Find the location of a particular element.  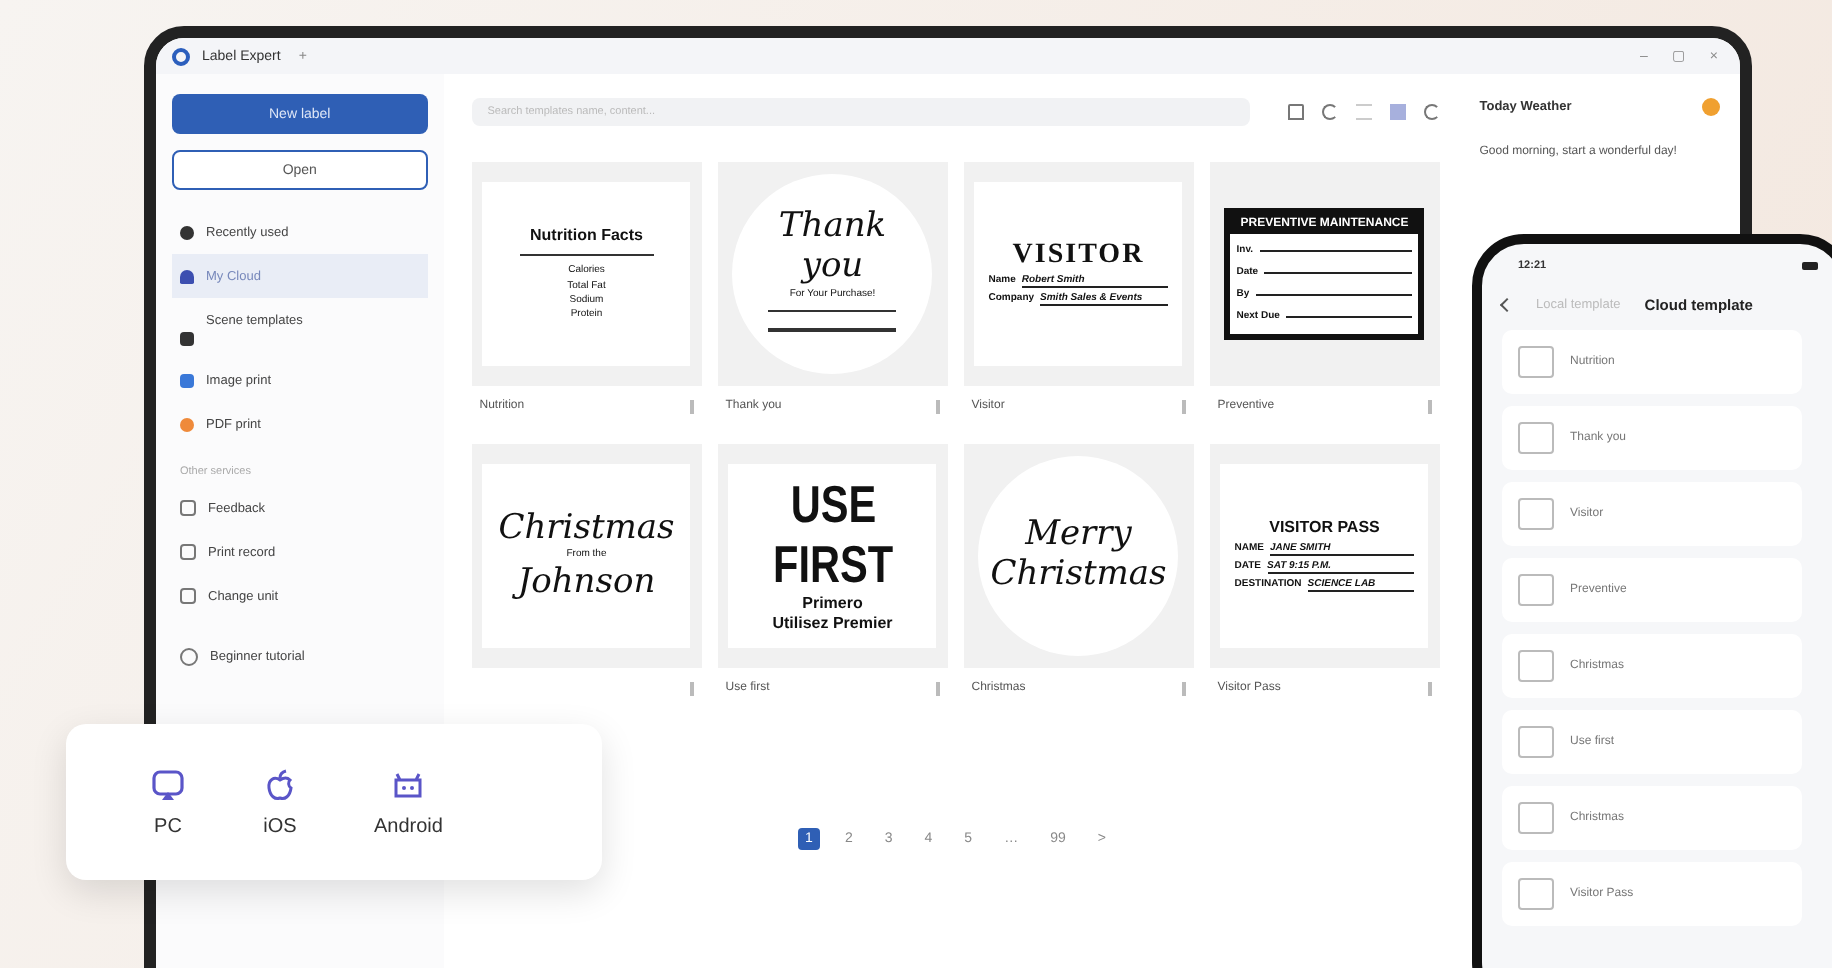

label-text: Thank is located at coordinates (832, 228).